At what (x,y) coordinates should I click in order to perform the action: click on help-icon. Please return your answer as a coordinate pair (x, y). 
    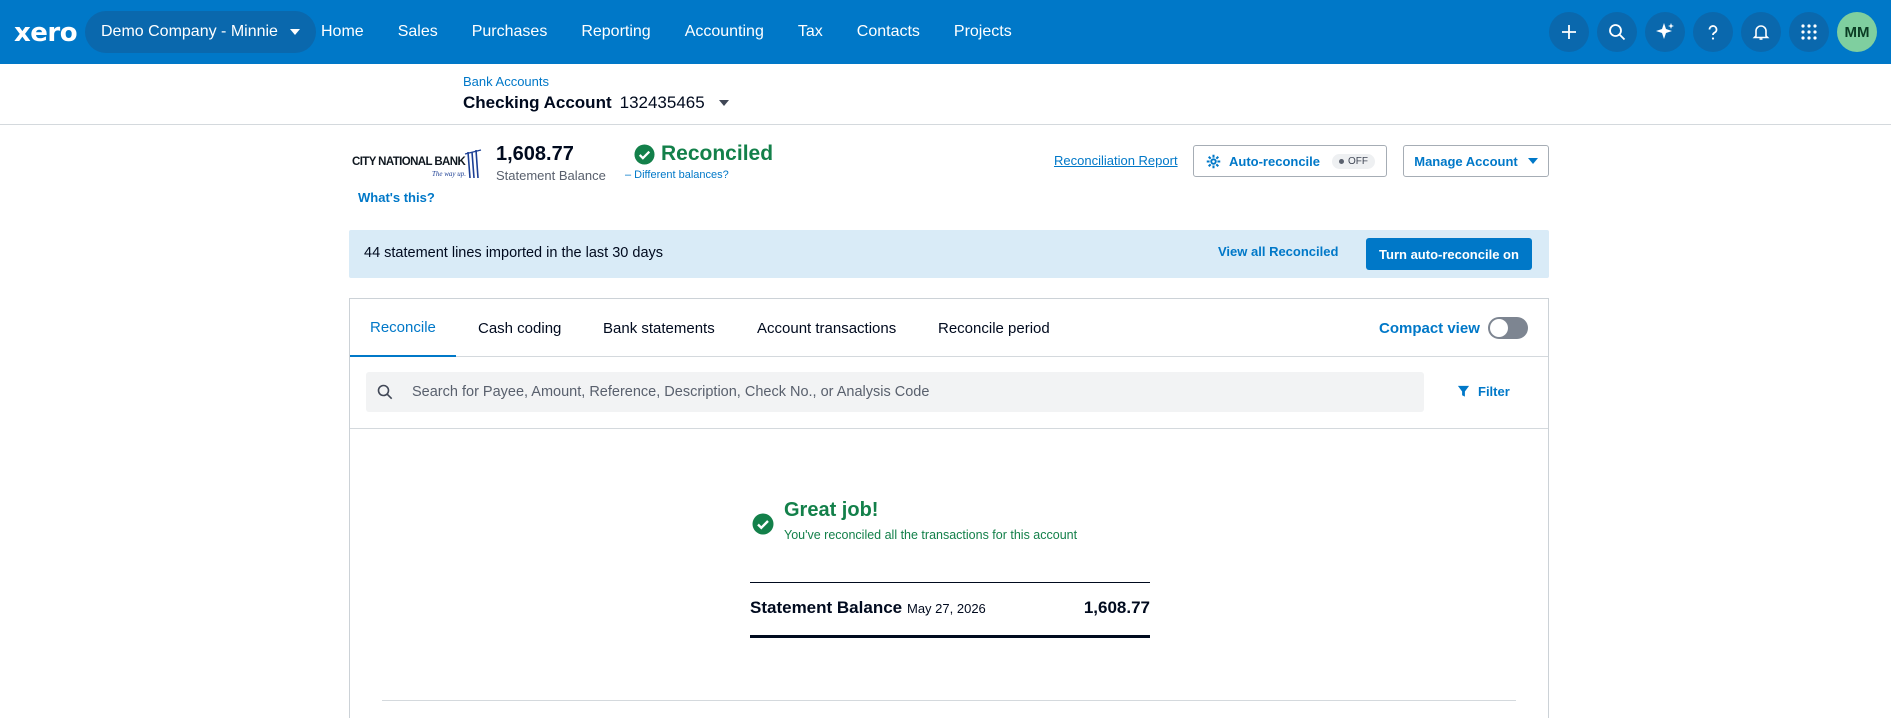
    Looking at the image, I should click on (1713, 32).